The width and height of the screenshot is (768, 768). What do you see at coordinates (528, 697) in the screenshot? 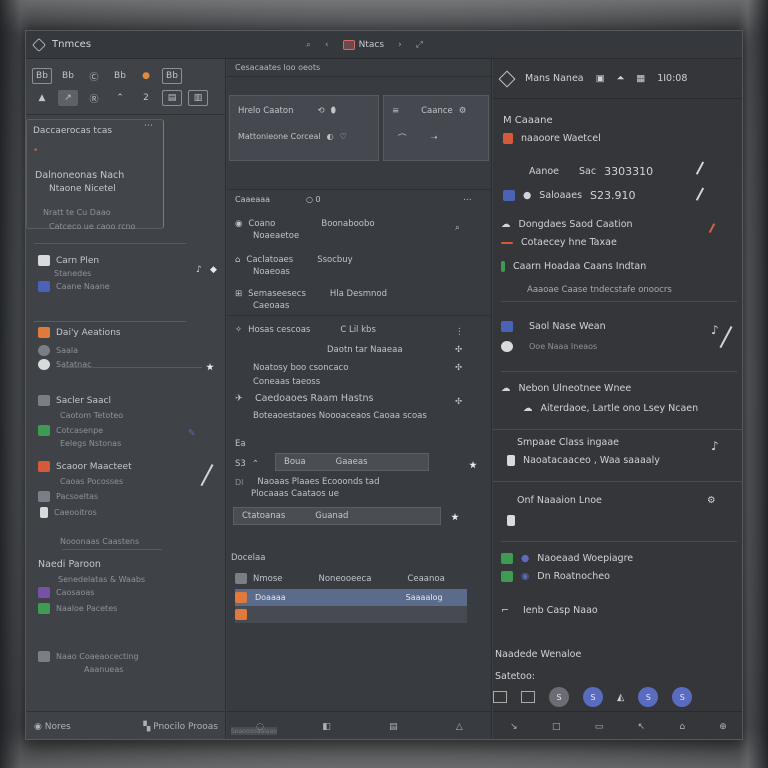
I see `frame-icon` at bounding box center [528, 697].